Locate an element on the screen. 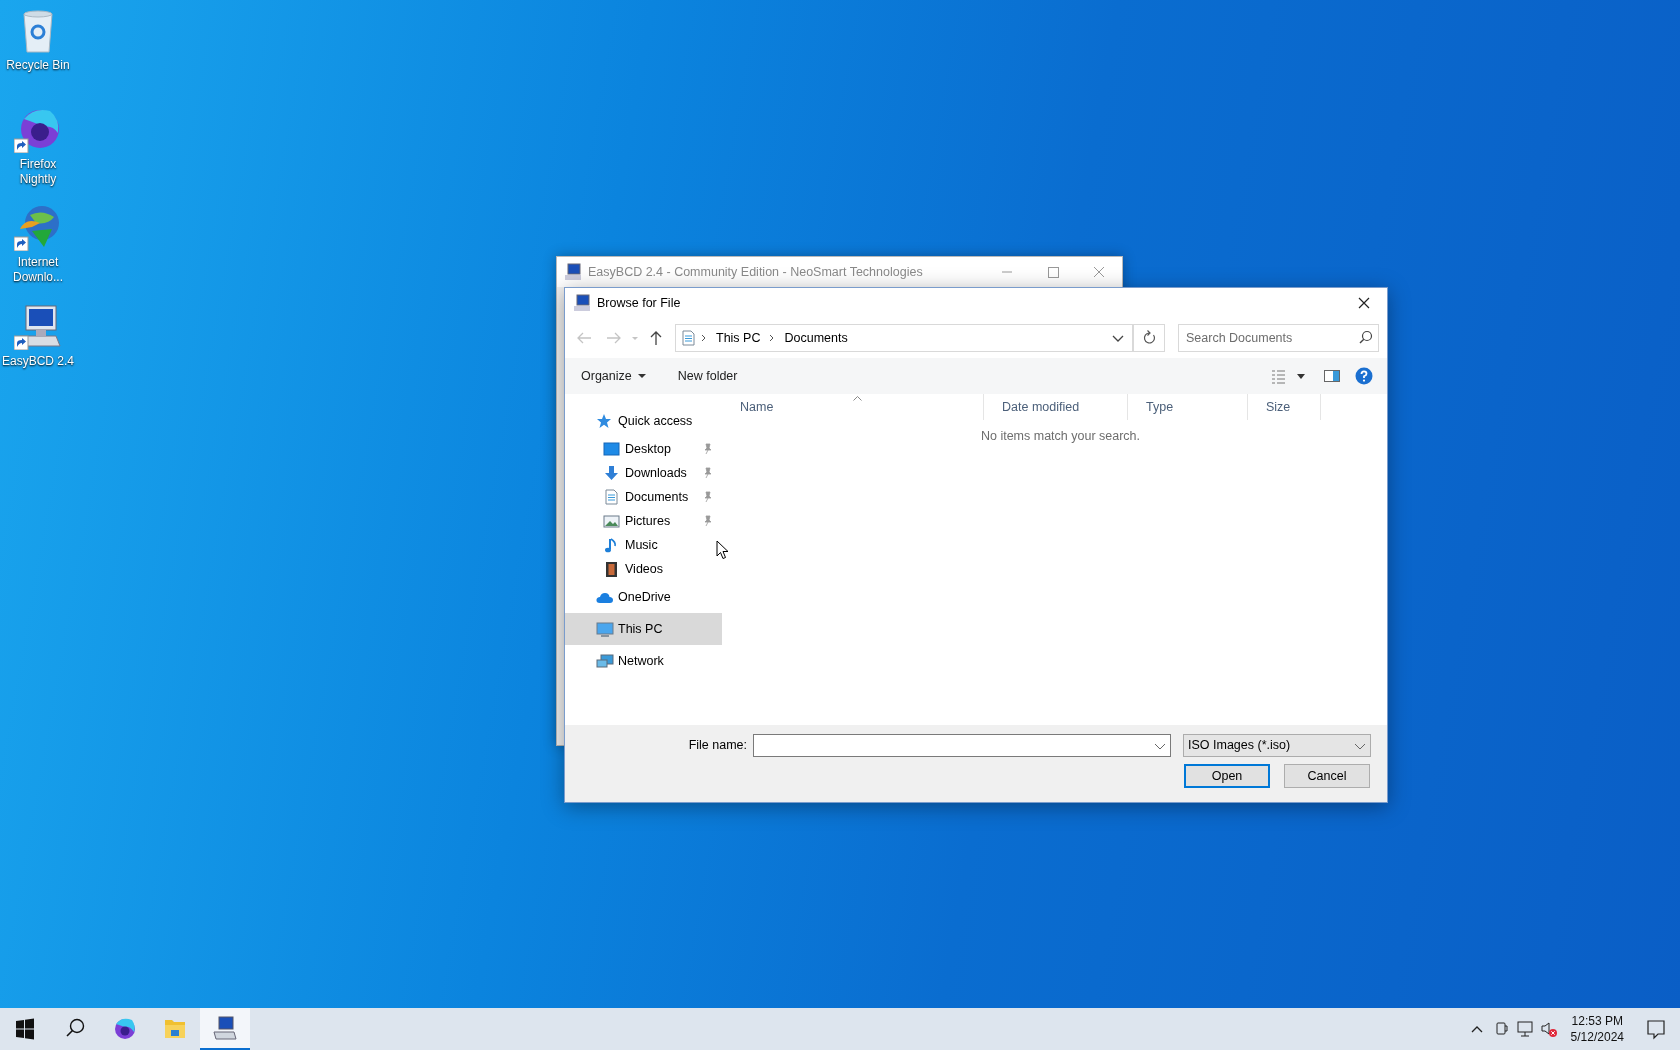  globe-download-icon is located at coordinates (38, 227).